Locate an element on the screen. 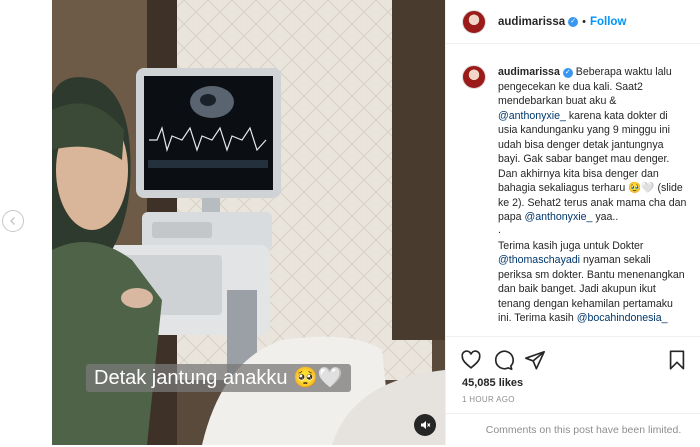  post-timestamp: 1 HOUR AGO is located at coordinates (488, 399).